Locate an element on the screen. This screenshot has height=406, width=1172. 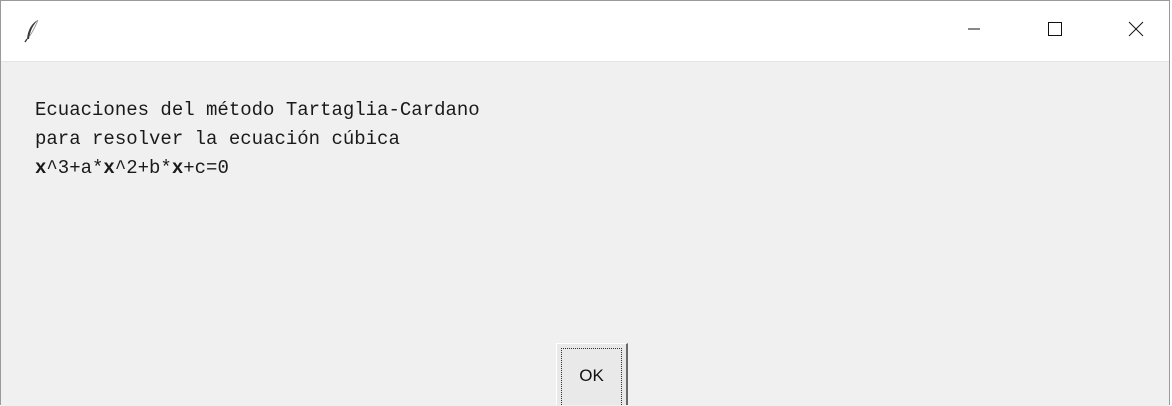
equation-part: +c=0 is located at coordinates (206, 168).